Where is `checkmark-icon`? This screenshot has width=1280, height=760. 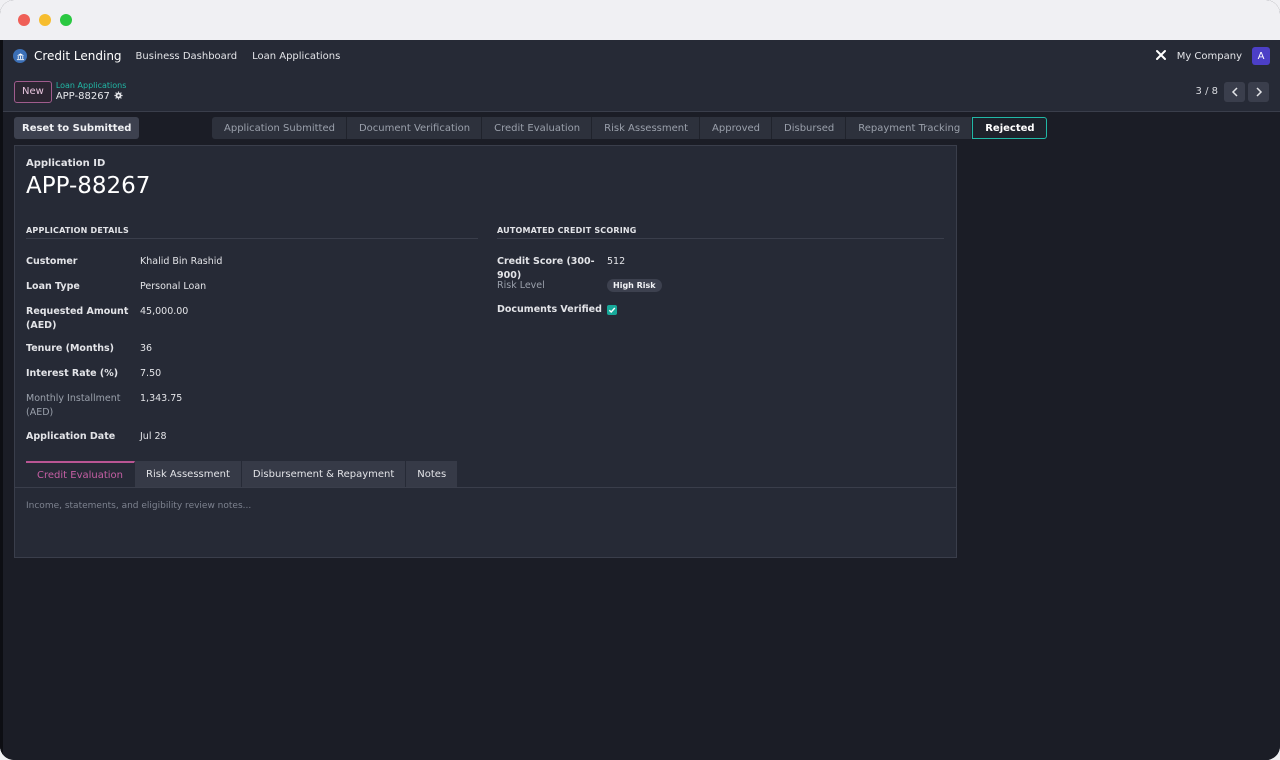 checkmark-icon is located at coordinates (612, 310).